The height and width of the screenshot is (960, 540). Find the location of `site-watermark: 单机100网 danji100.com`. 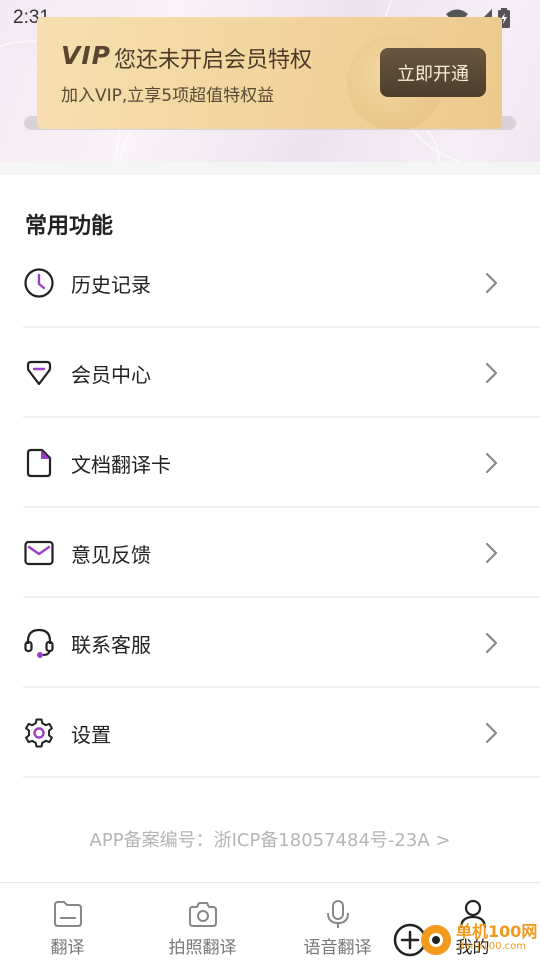

site-watermark: 单机100网 danji100.com is located at coordinates (466, 937).